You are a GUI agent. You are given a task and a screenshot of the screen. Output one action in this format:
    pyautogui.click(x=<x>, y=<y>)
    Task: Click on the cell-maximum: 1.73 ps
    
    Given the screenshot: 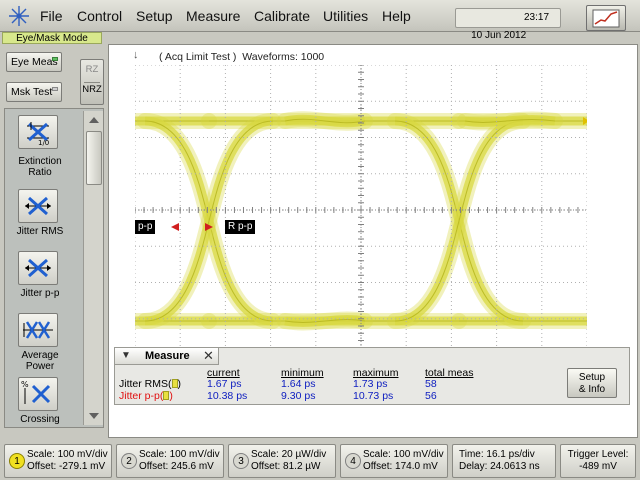 What is the action you would take?
    pyautogui.click(x=370, y=384)
    